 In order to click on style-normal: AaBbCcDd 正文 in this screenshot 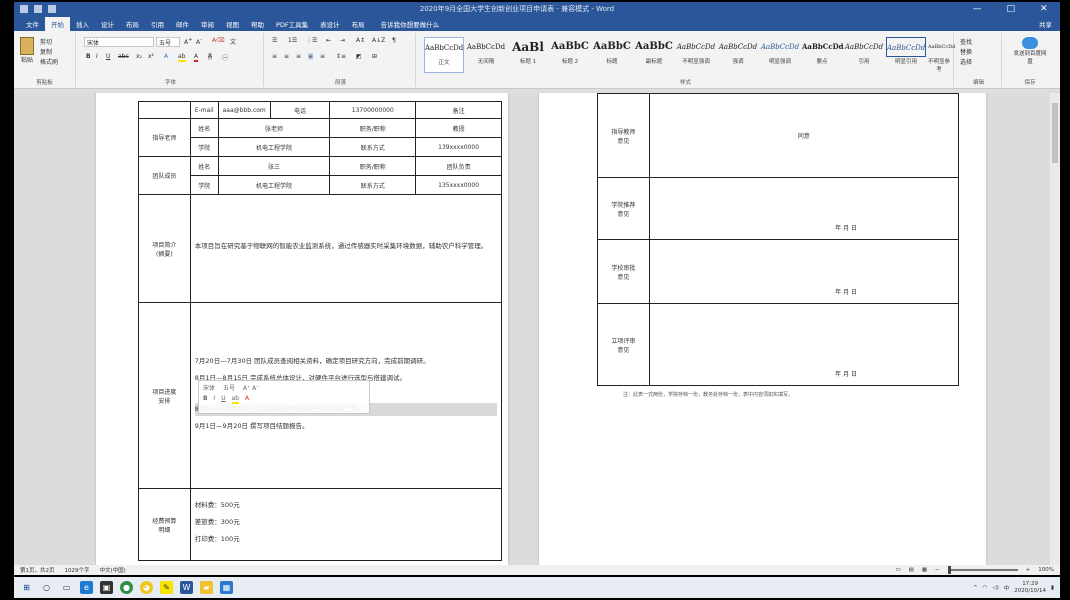, I will do `click(444, 55)`.